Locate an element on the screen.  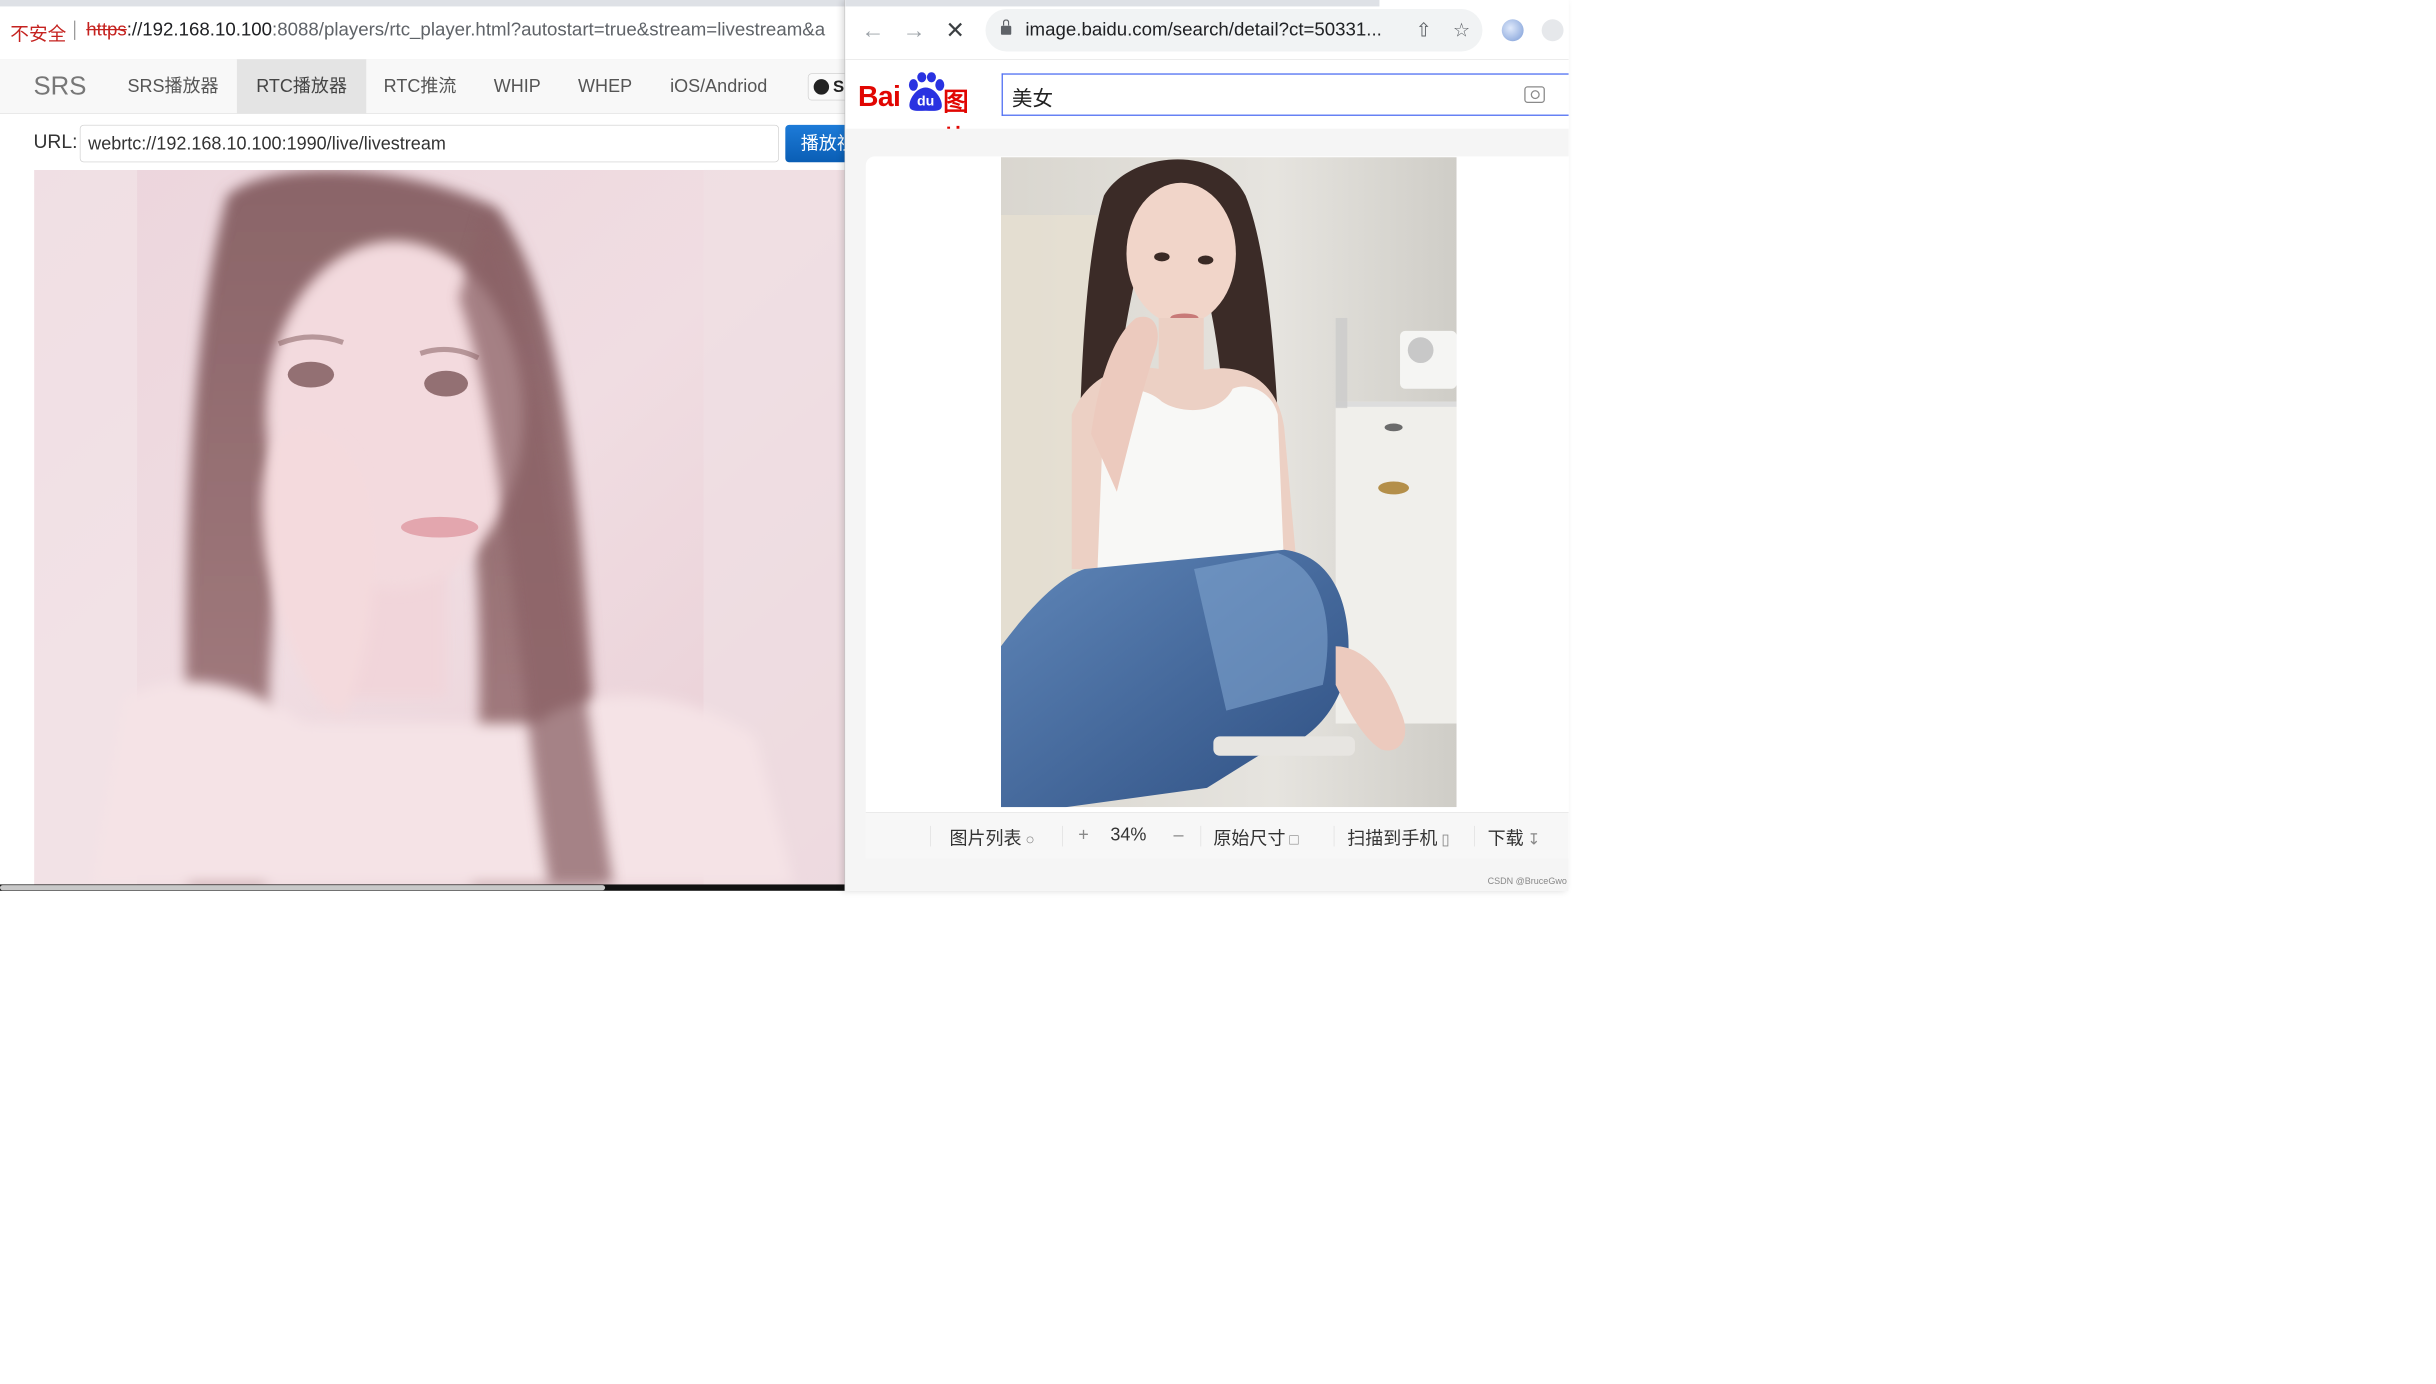
lock-icon is located at coordinates (1006, 27).